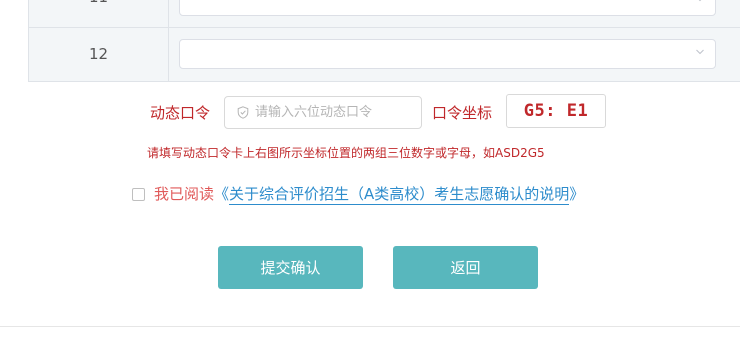 This screenshot has width=740, height=342. What do you see at coordinates (98, 3) in the screenshot?
I see `row-number: 11` at bounding box center [98, 3].